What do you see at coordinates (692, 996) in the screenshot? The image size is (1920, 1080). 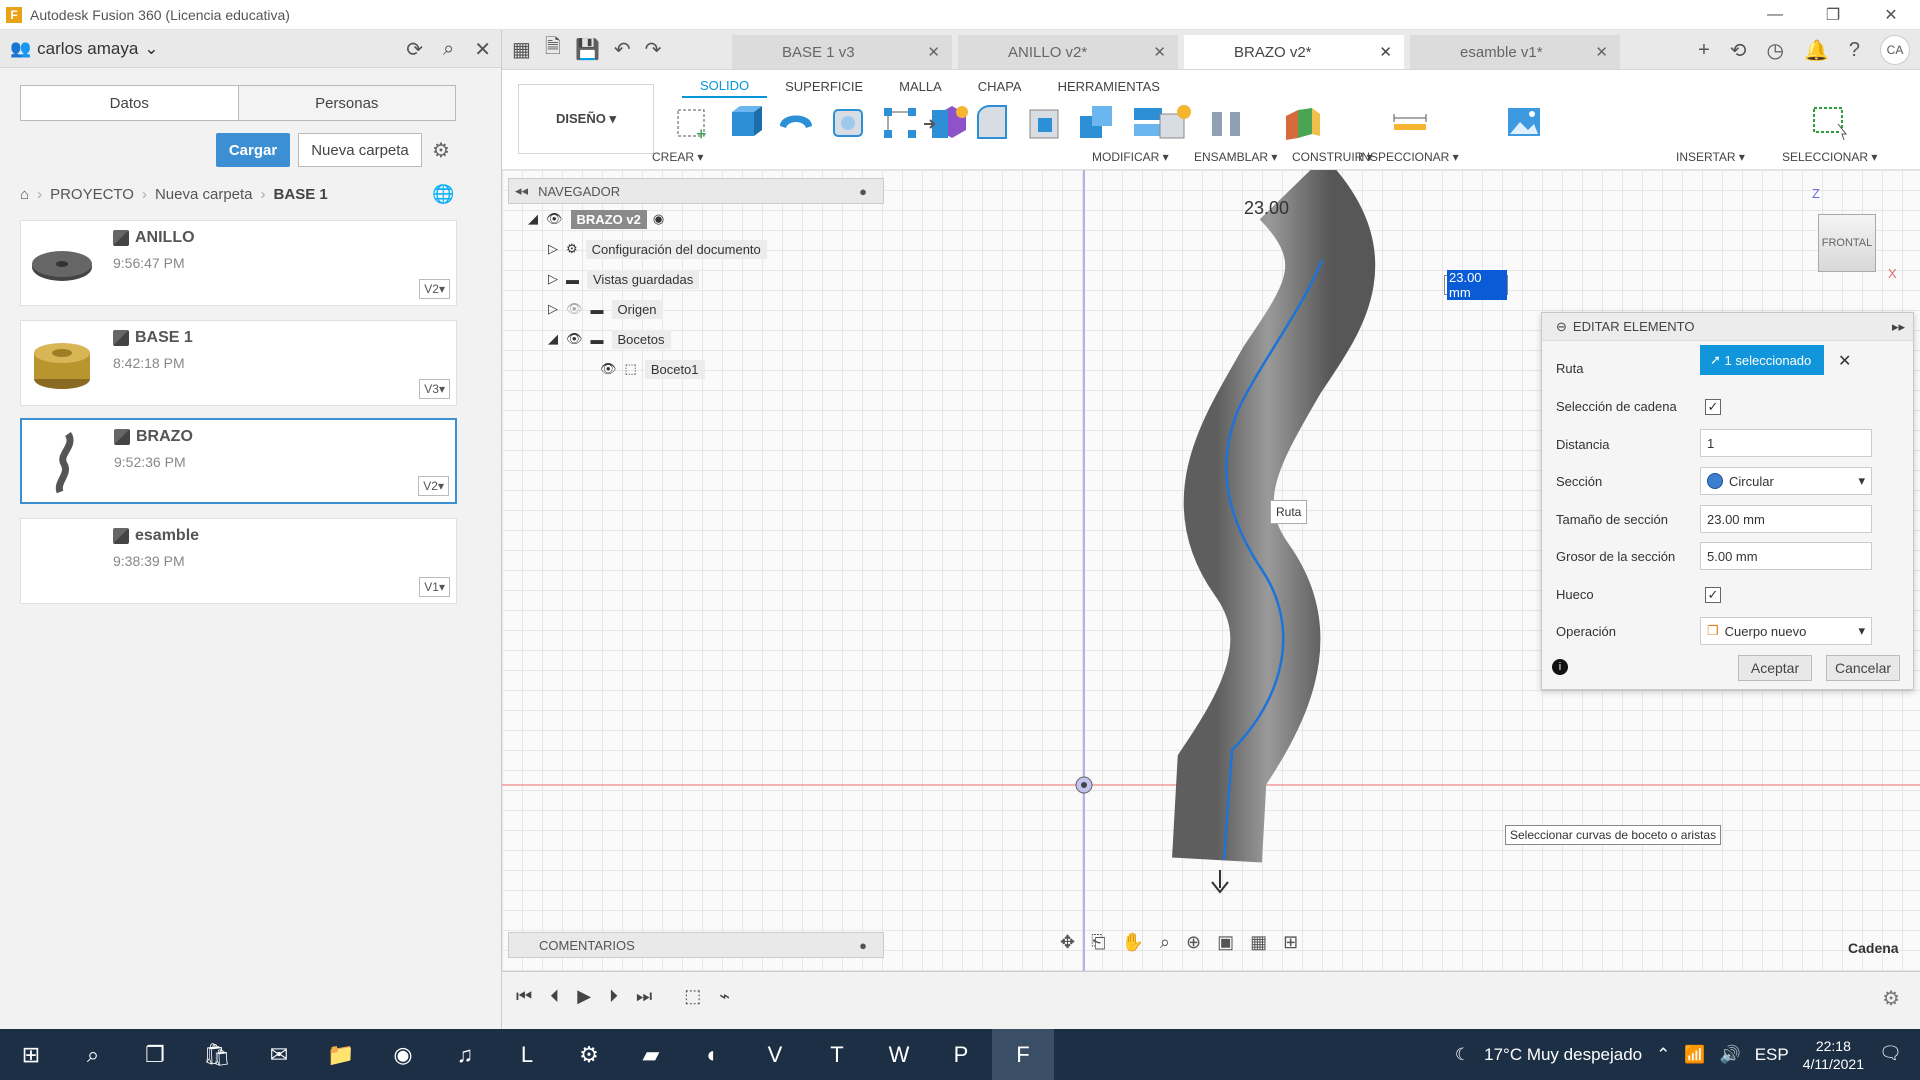 I see `timeline-sketch-icon: ⬚` at bounding box center [692, 996].